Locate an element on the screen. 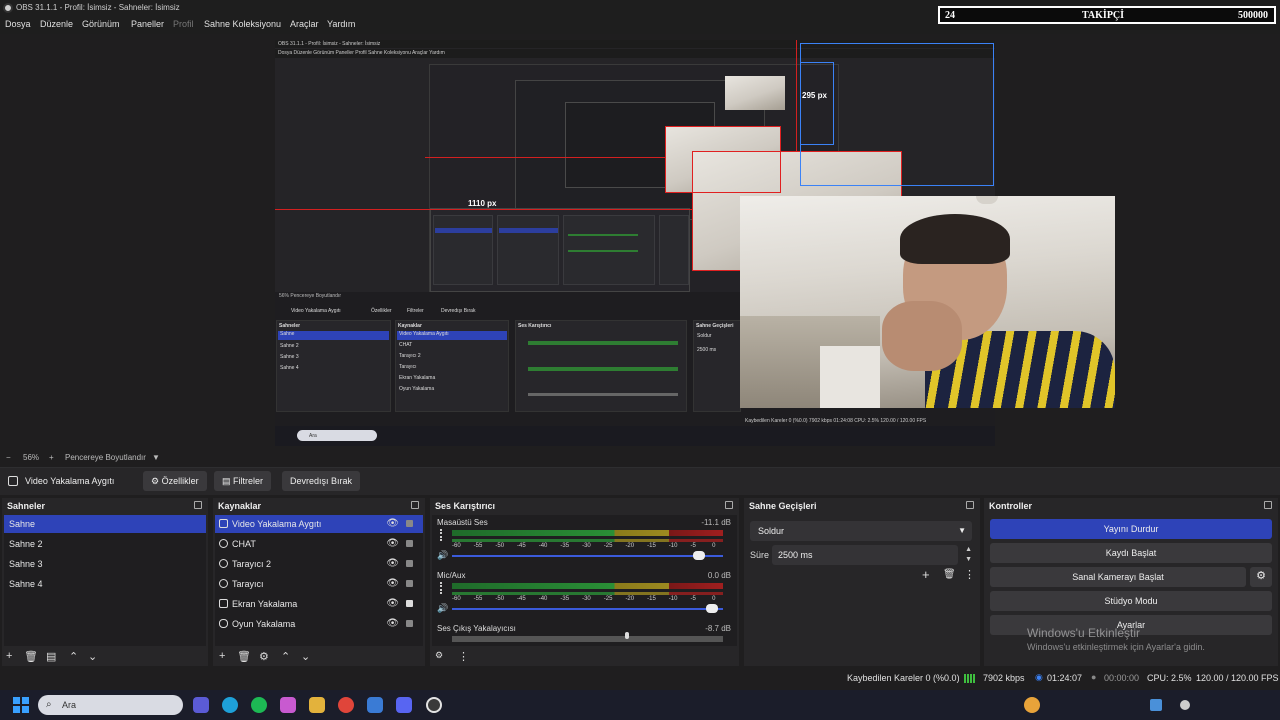 The image size is (1280, 720). webcam-video-source is located at coordinates (927, 302).